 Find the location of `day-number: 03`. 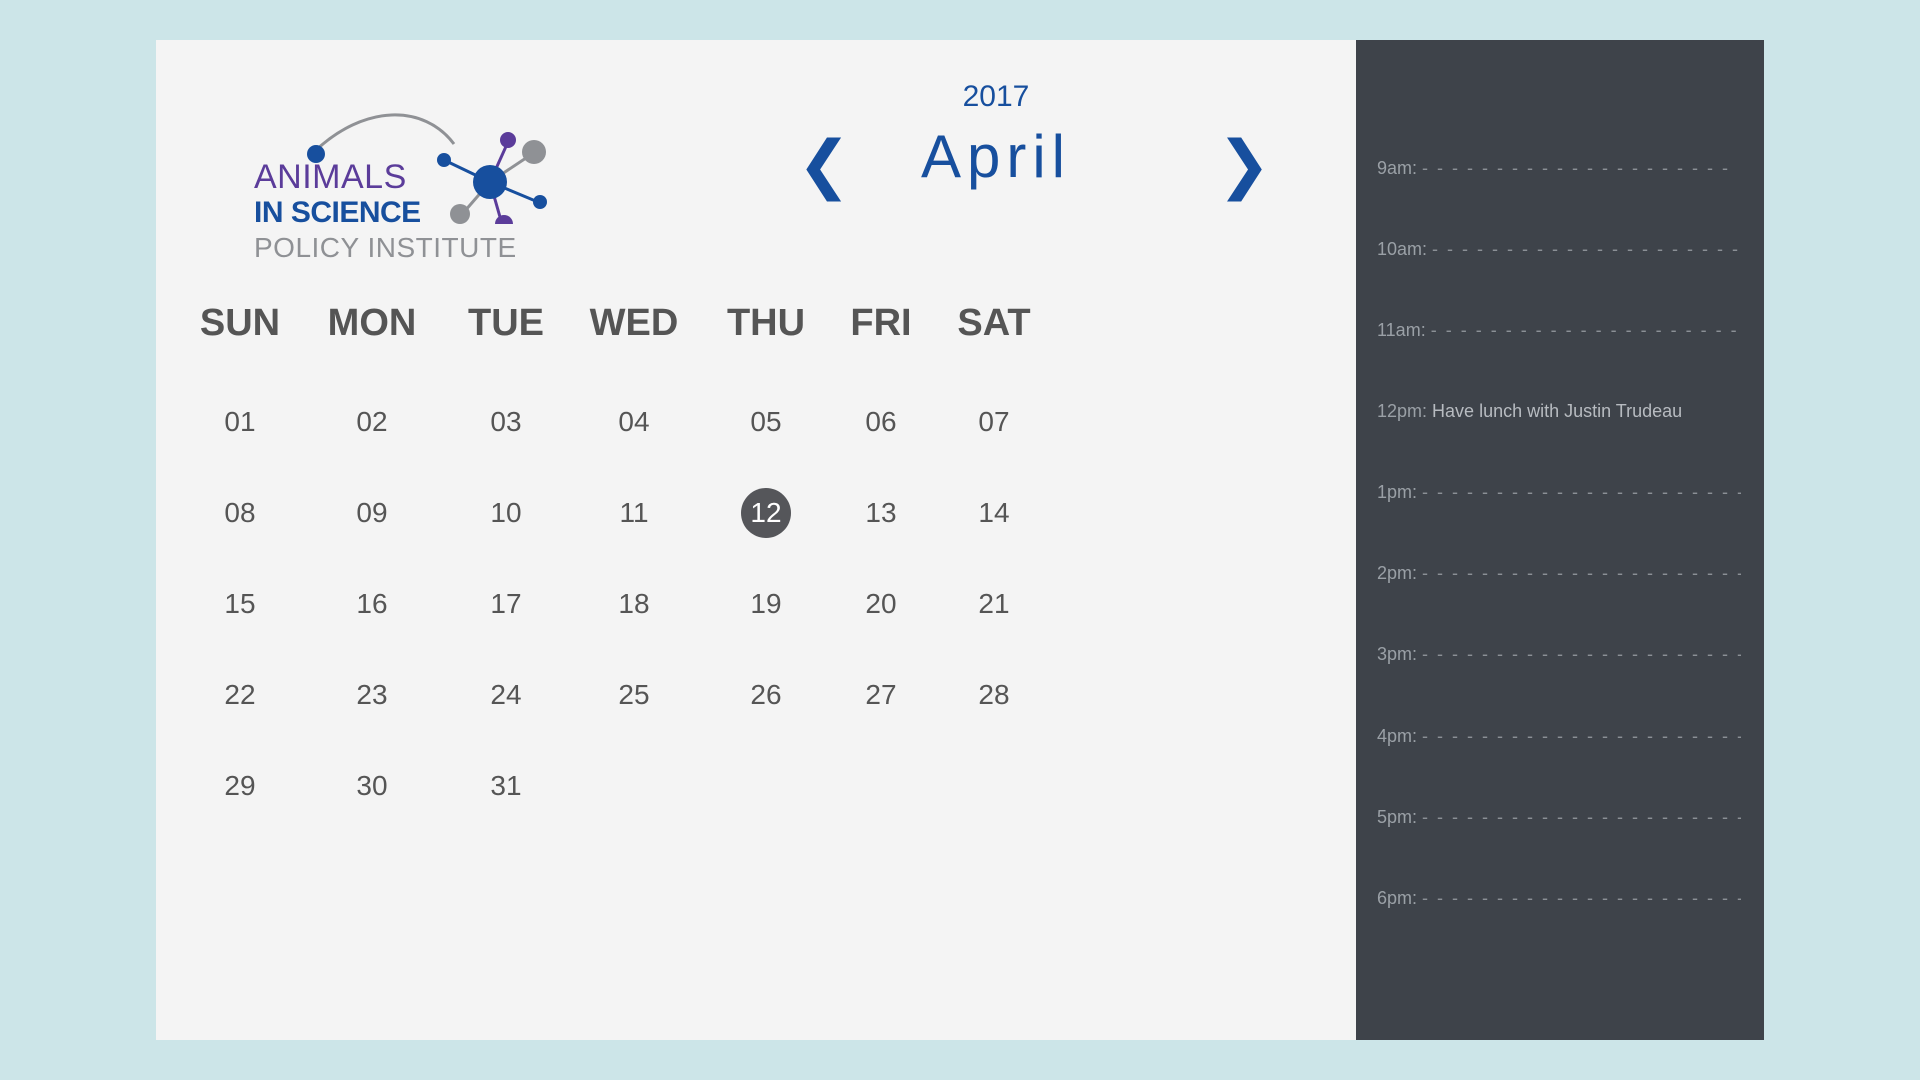

day-number: 03 is located at coordinates (506, 421).